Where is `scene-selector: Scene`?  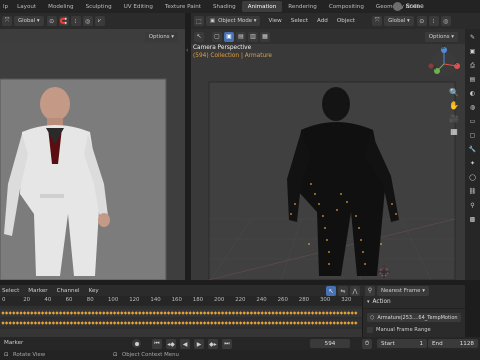
scene-selector: Scene is located at coordinates (408, 6).